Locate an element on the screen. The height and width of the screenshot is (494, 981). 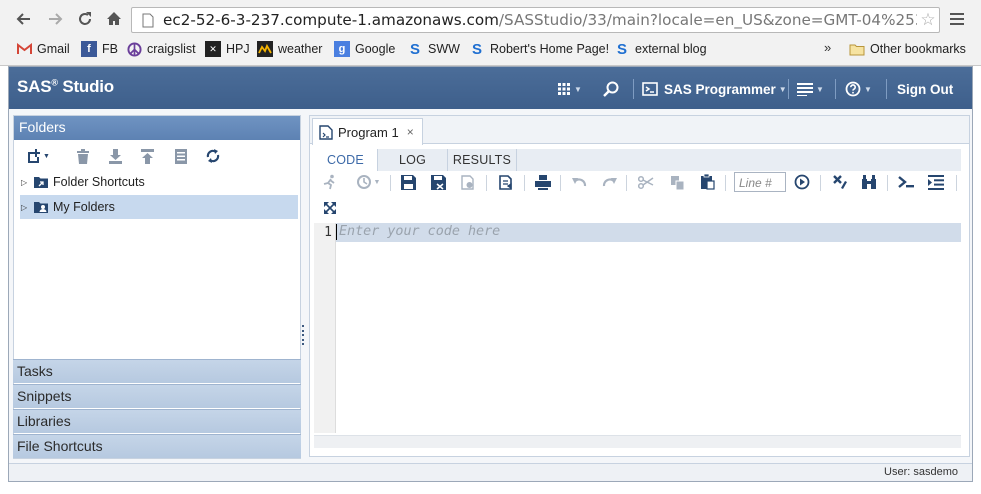
help-menu-button: ▼ is located at coordinates (858, 89).